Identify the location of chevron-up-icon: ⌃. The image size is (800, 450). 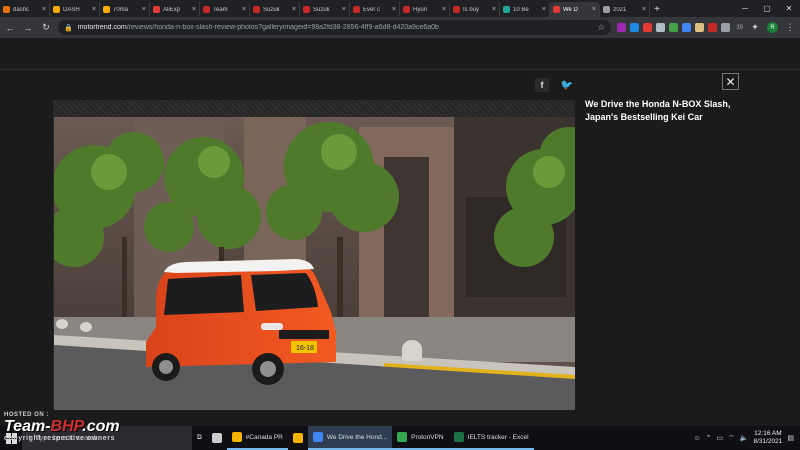
(709, 438).